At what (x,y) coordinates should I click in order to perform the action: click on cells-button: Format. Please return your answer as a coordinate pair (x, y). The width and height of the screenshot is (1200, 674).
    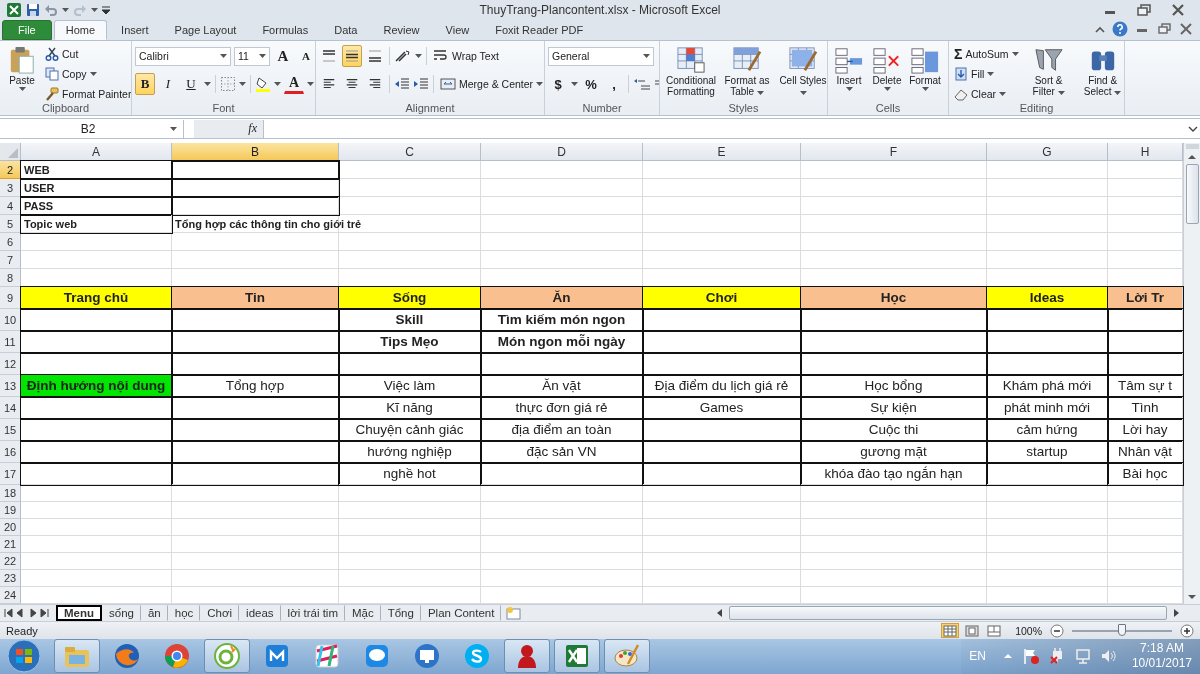
    Looking at the image, I should click on (925, 69).